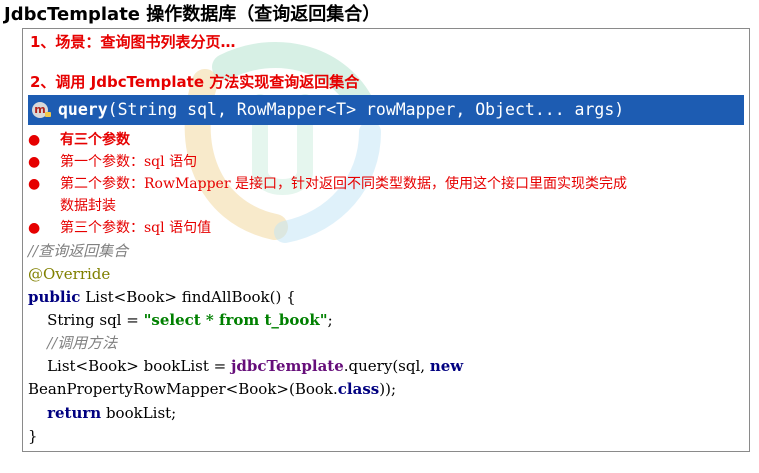  Describe the element at coordinates (129, 162) in the screenshot. I see `bullet-text: 第一个参数：sql 语句` at that location.